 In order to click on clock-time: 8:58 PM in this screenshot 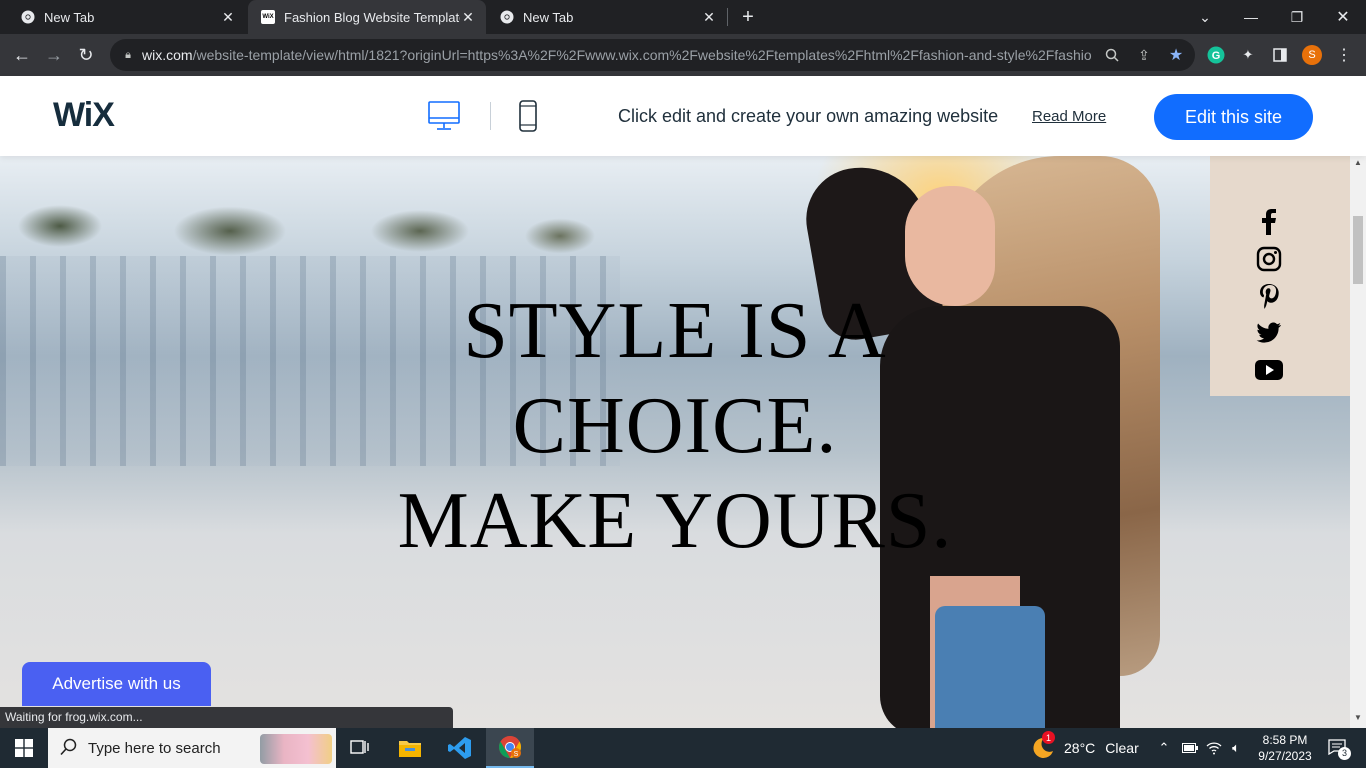, I will do `click(1285, 740)`.